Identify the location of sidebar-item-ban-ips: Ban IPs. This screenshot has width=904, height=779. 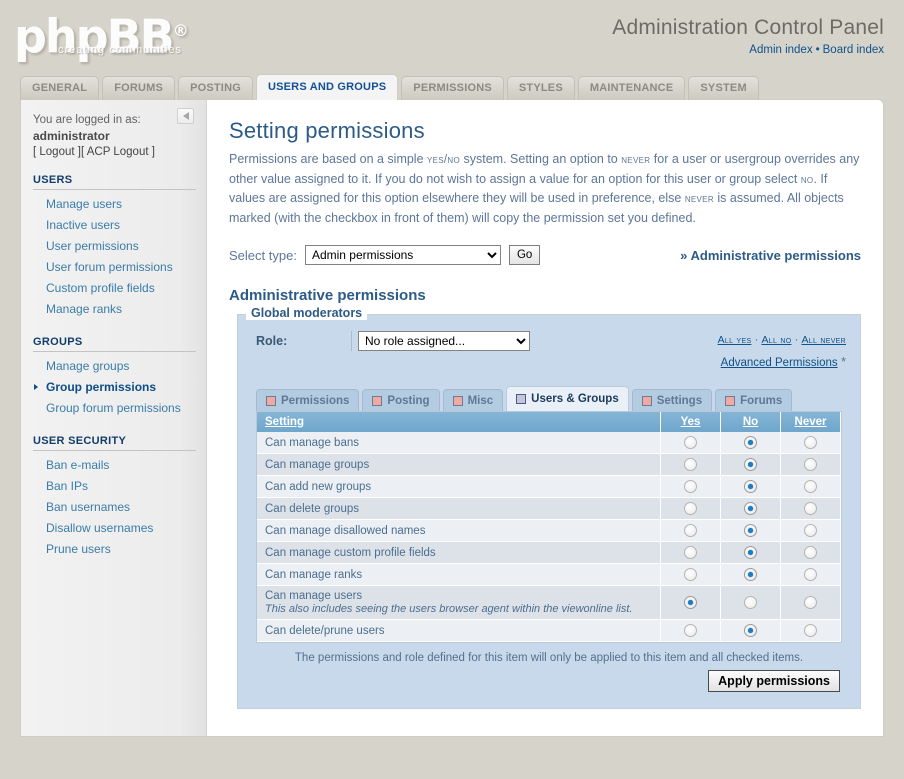
(114, 486).